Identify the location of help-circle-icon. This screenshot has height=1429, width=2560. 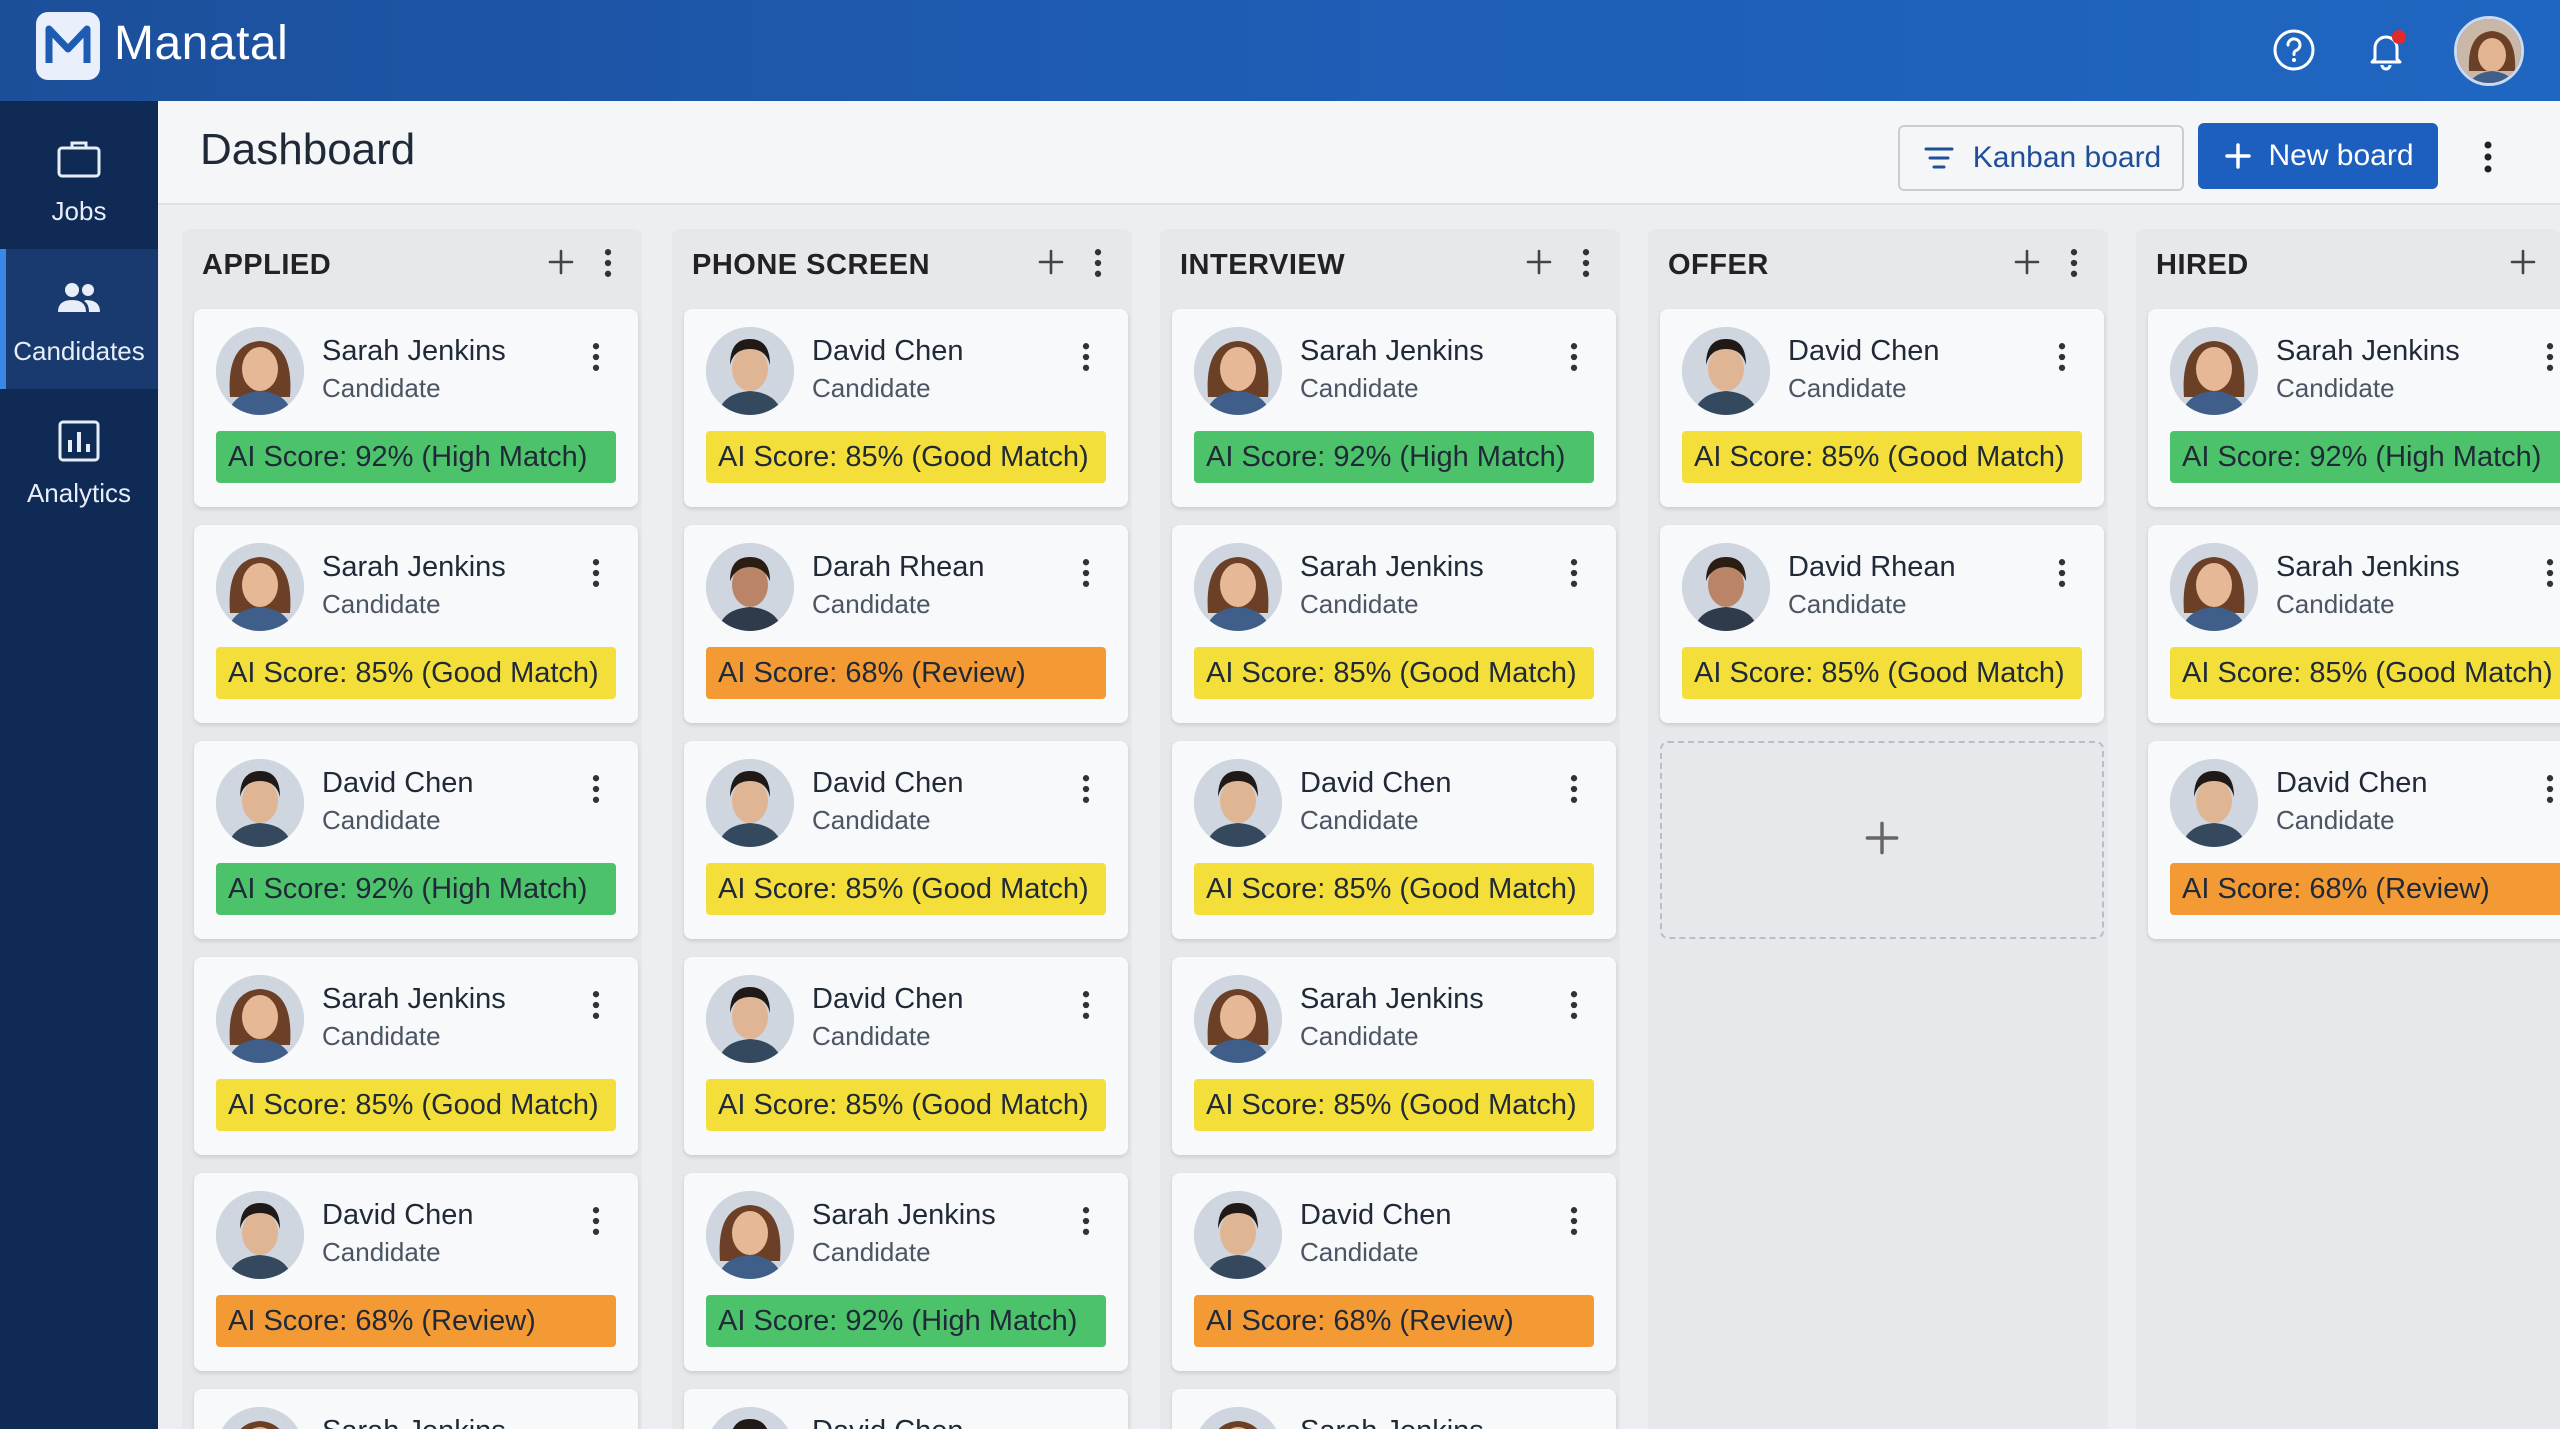
(2294, 50).